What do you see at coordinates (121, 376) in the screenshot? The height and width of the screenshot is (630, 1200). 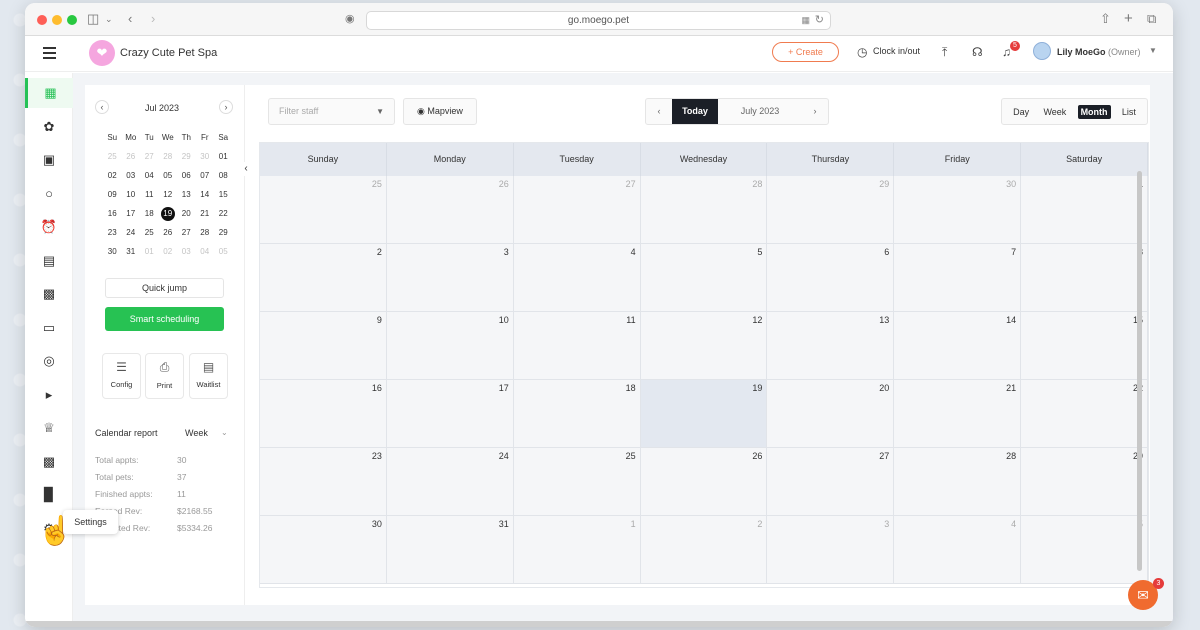 I see `config-button: ☰ Config` at bounding box center [121, 376].